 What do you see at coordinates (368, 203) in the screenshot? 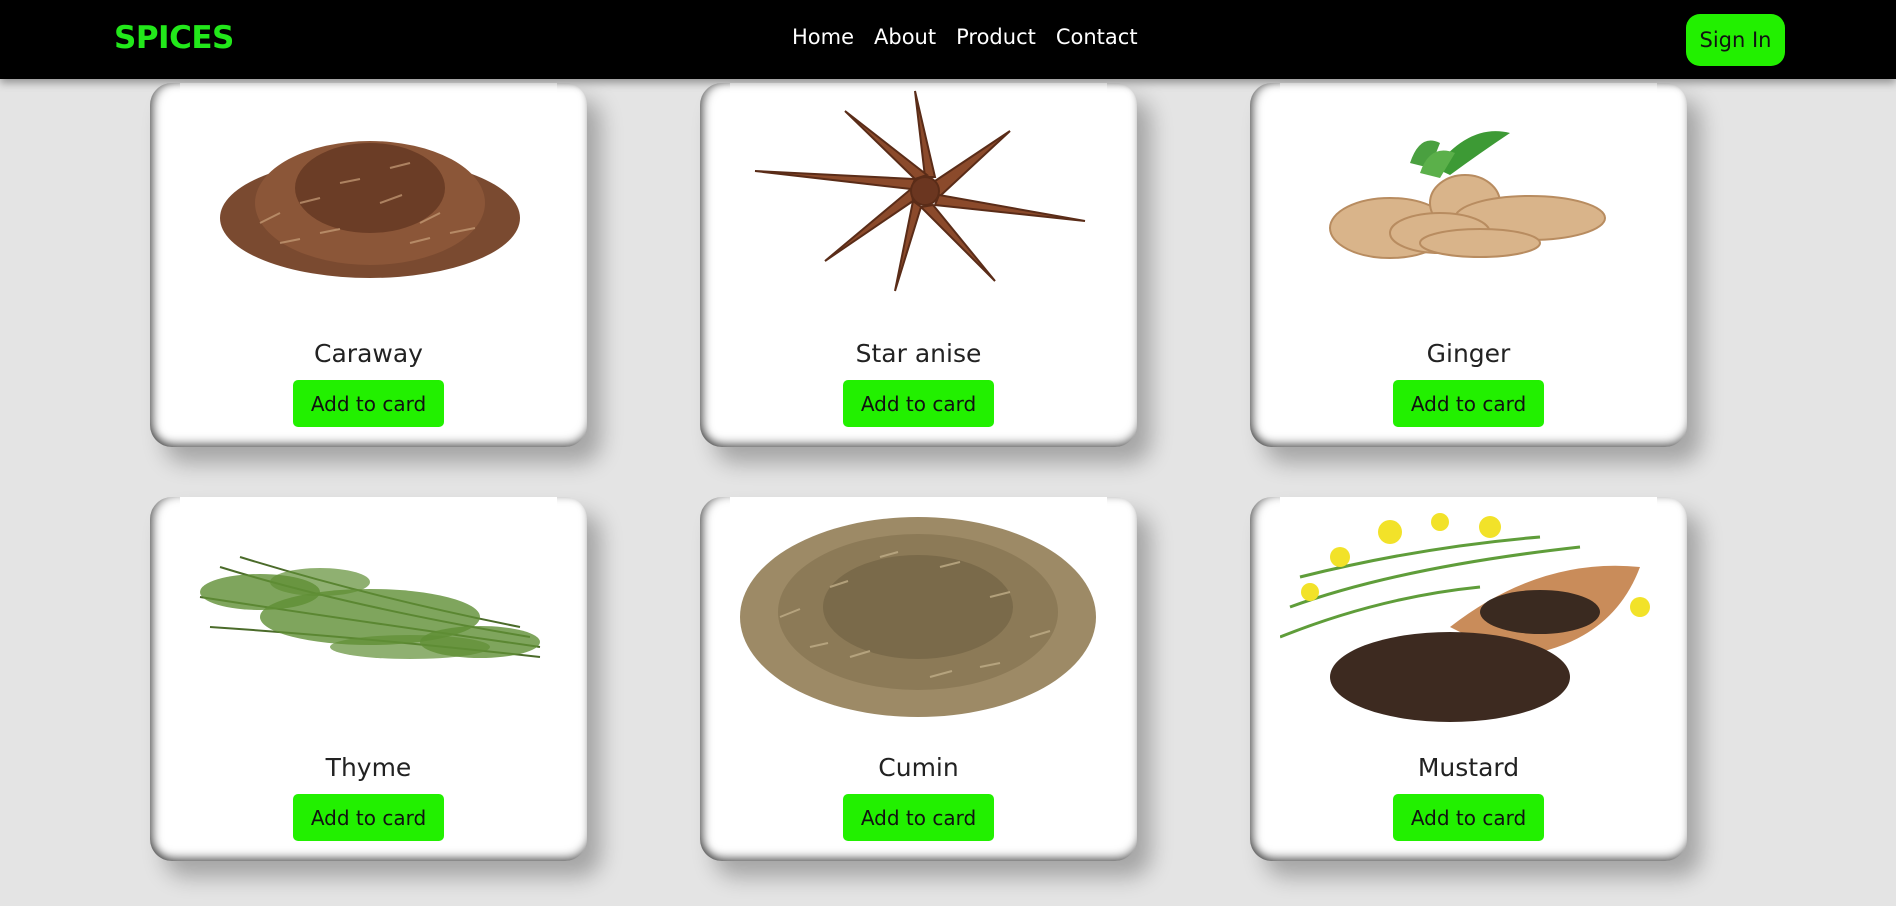
I see `caraway-seeds-image` at bounding box center [368, 203].